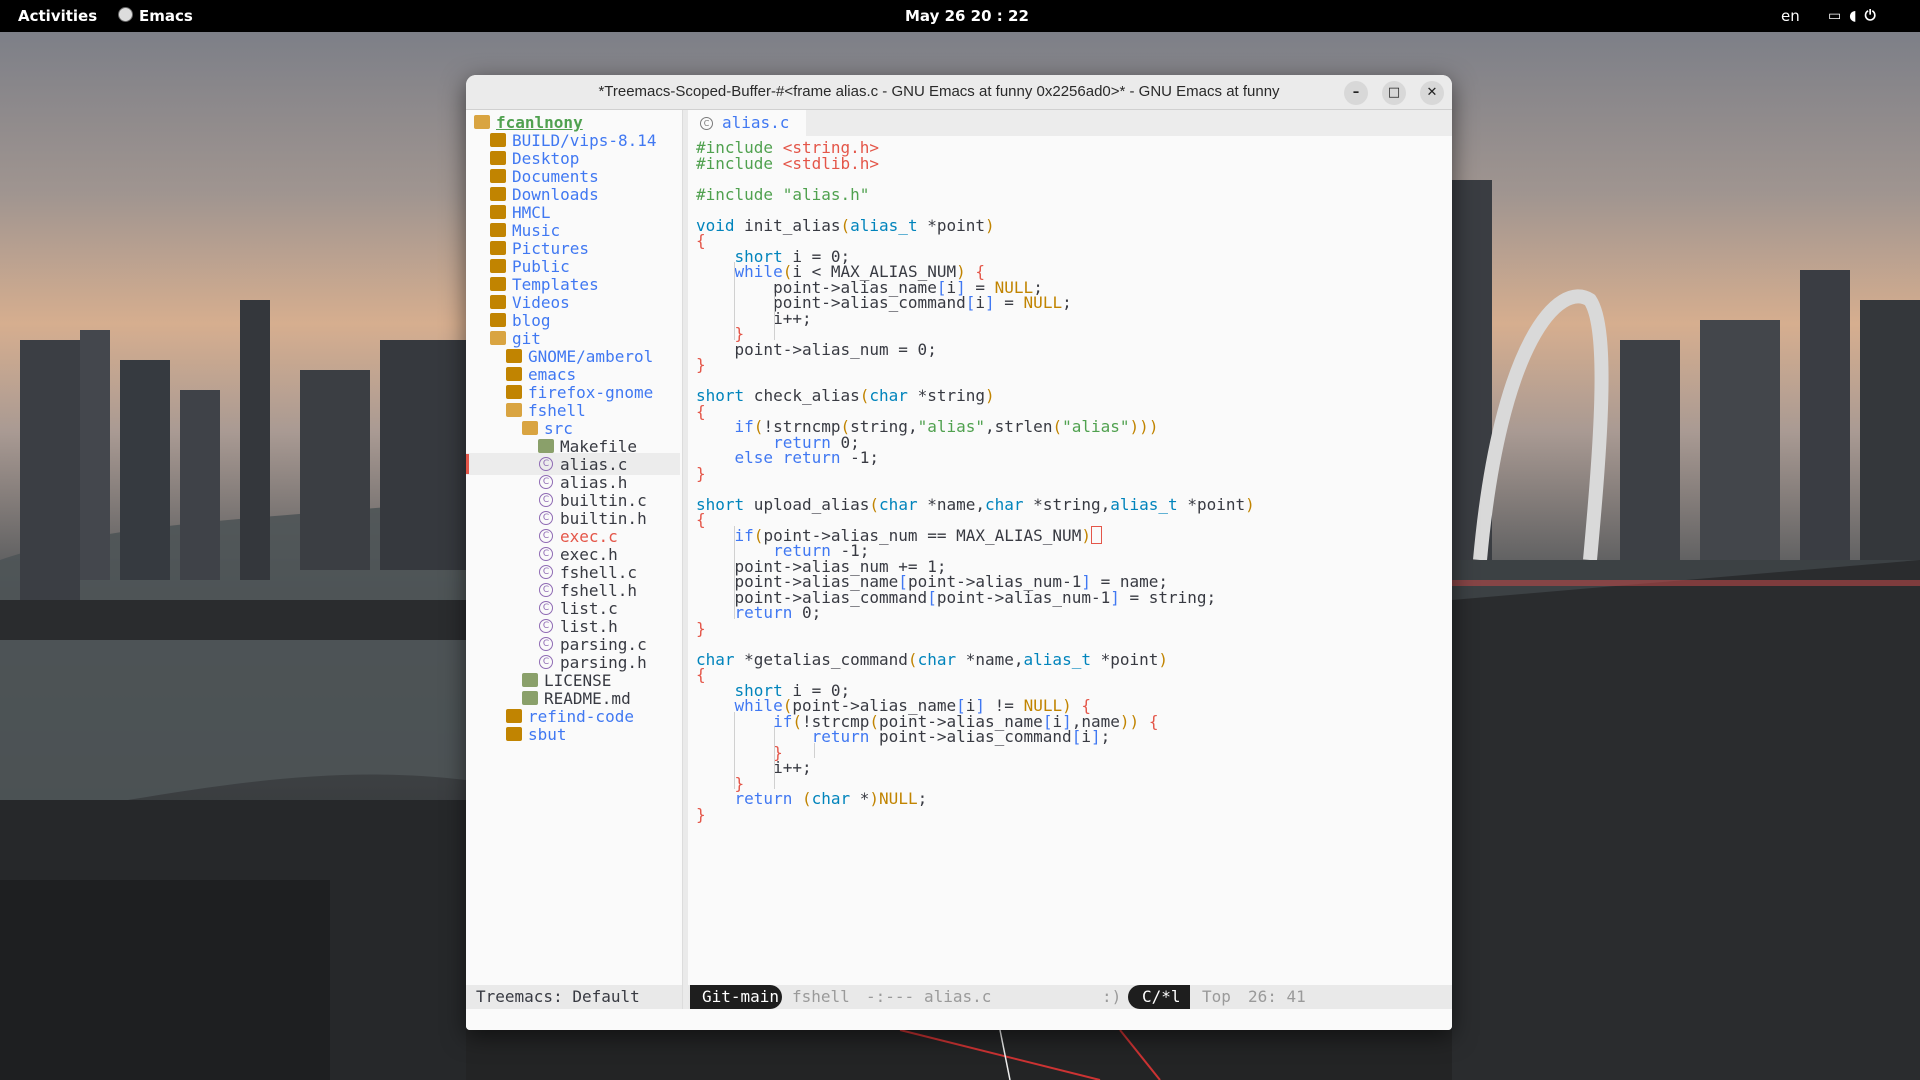 The image size is (1920, 1080). What do you see at coordinates (581, 716) in the screenshot?
I see `tree-item-label: refind-code` at bounding box center [581, 716].